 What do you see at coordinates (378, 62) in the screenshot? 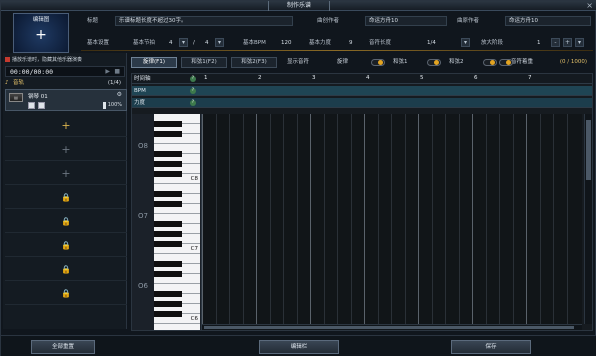
I see `toggle-melody` at bounding box center [378, 62].